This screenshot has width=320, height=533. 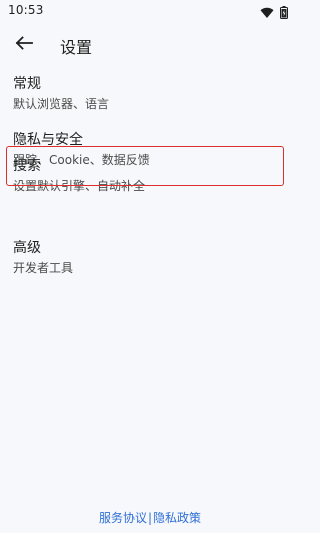 I want to click on app-bar: 设置, so click(x=150, y=44).